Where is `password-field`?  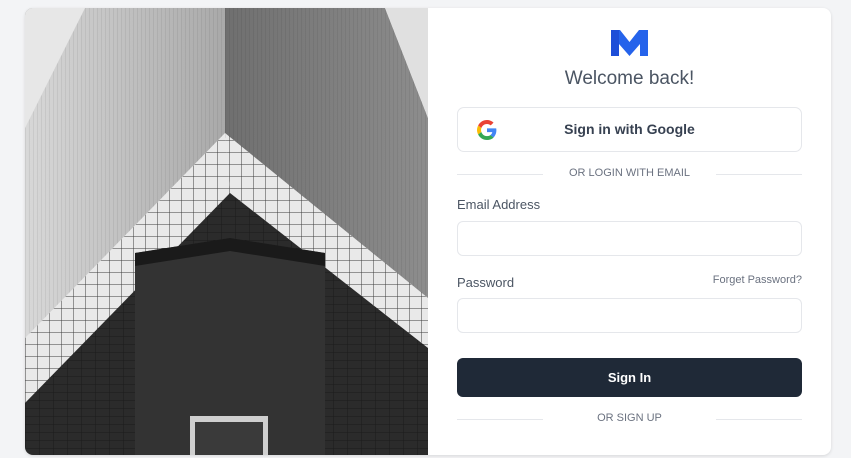
password-field is located at coordinates (629, 315).